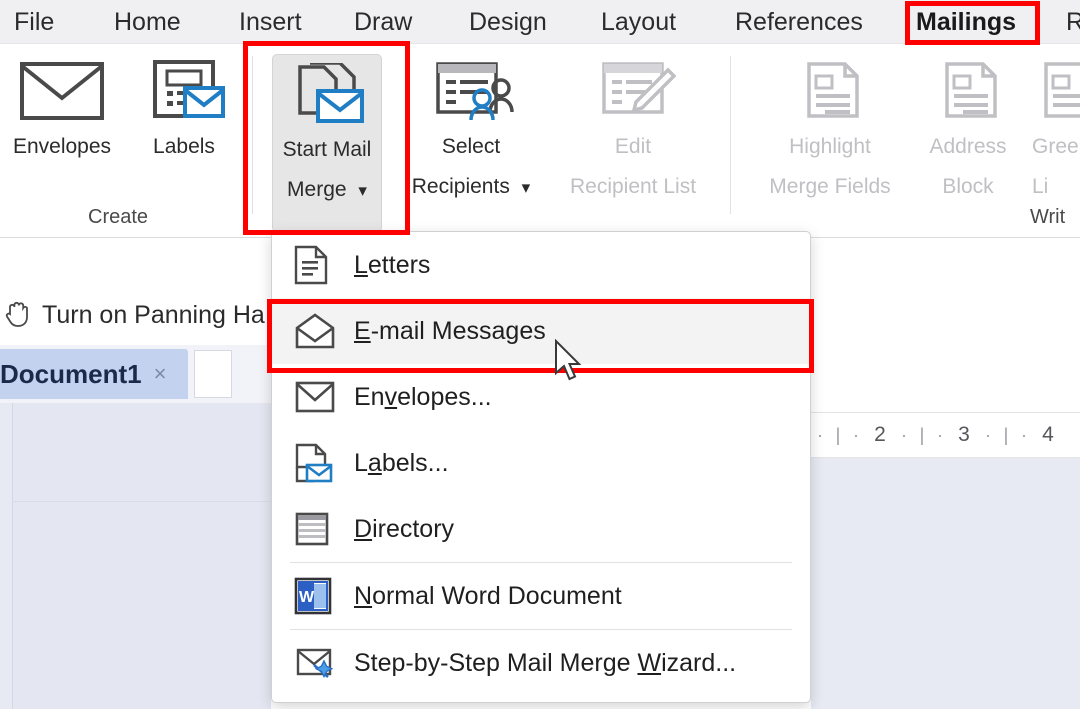 Image resolution: width=1080 pixels, height=709 pixels. I want to click on greeting-line-icon, so click(1056, 93).